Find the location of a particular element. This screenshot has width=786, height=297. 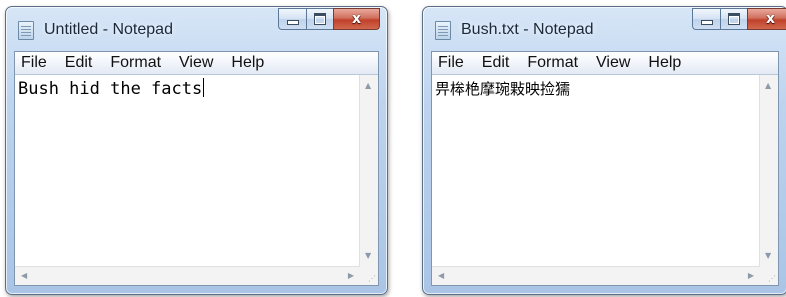

window-title: Untitled - Notepad is located at coordinates (108, 29).